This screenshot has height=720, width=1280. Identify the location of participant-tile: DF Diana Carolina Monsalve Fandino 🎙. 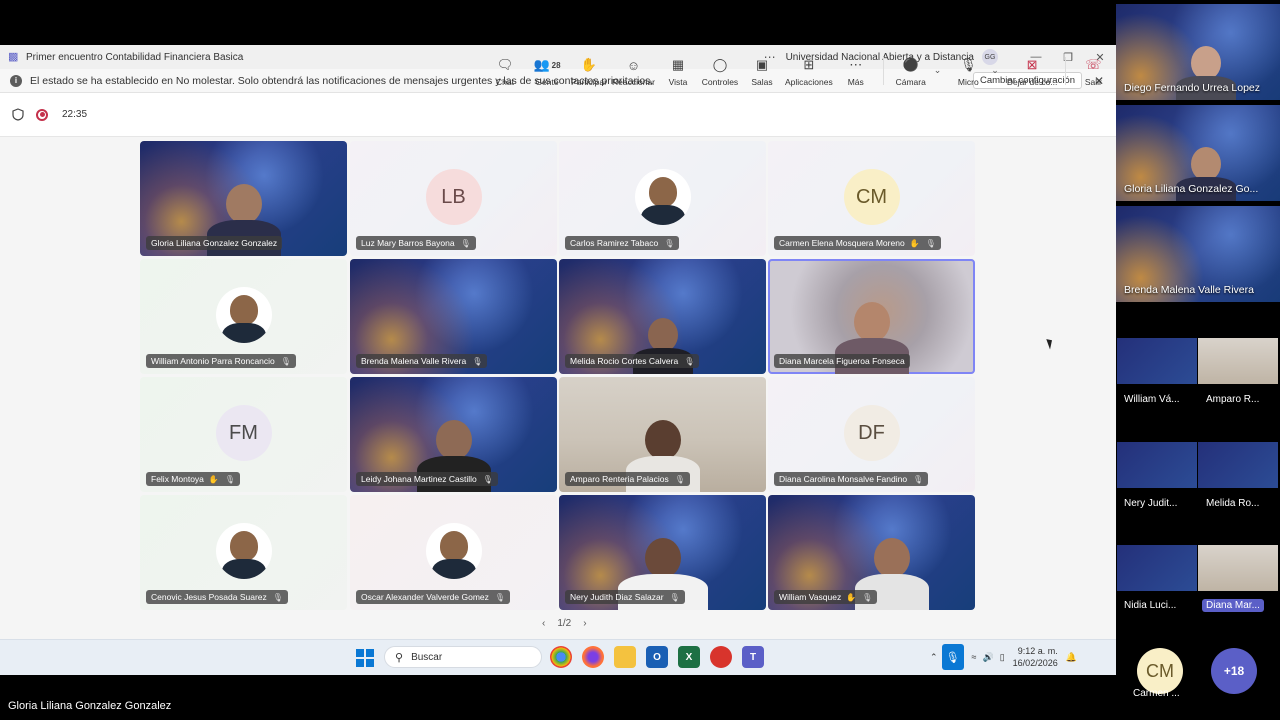
(871, 434).